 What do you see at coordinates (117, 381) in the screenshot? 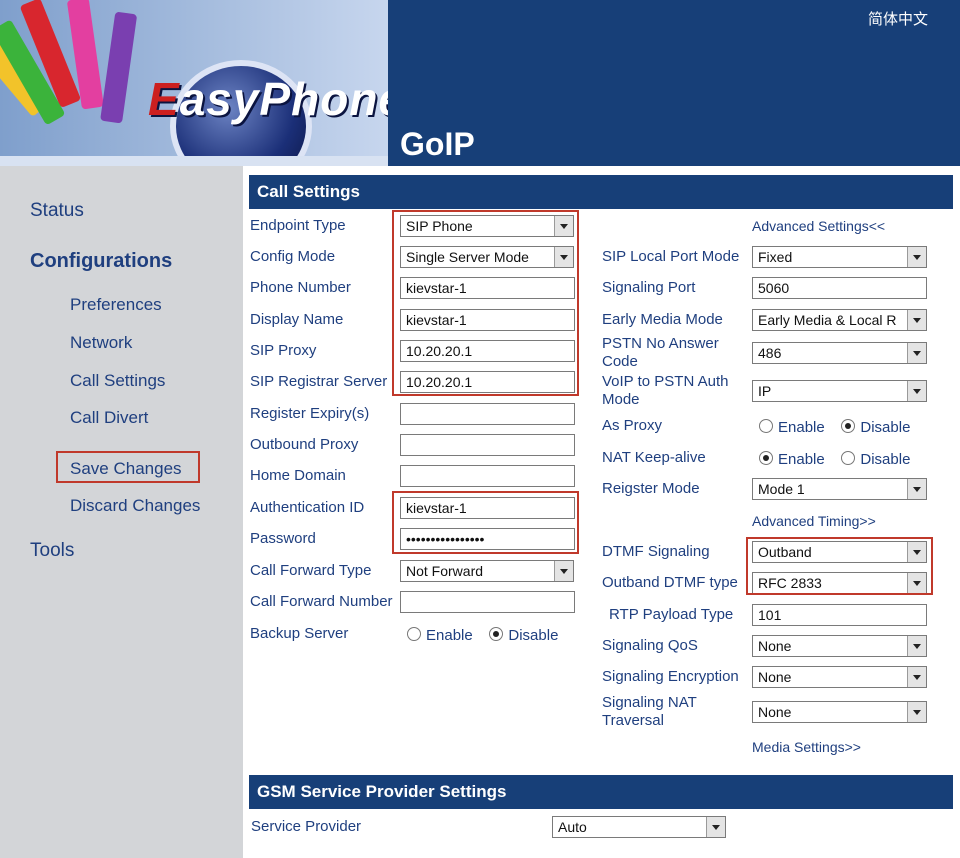
I see `nav-call-settings: Call Settings` at bounding box center [117, 381].